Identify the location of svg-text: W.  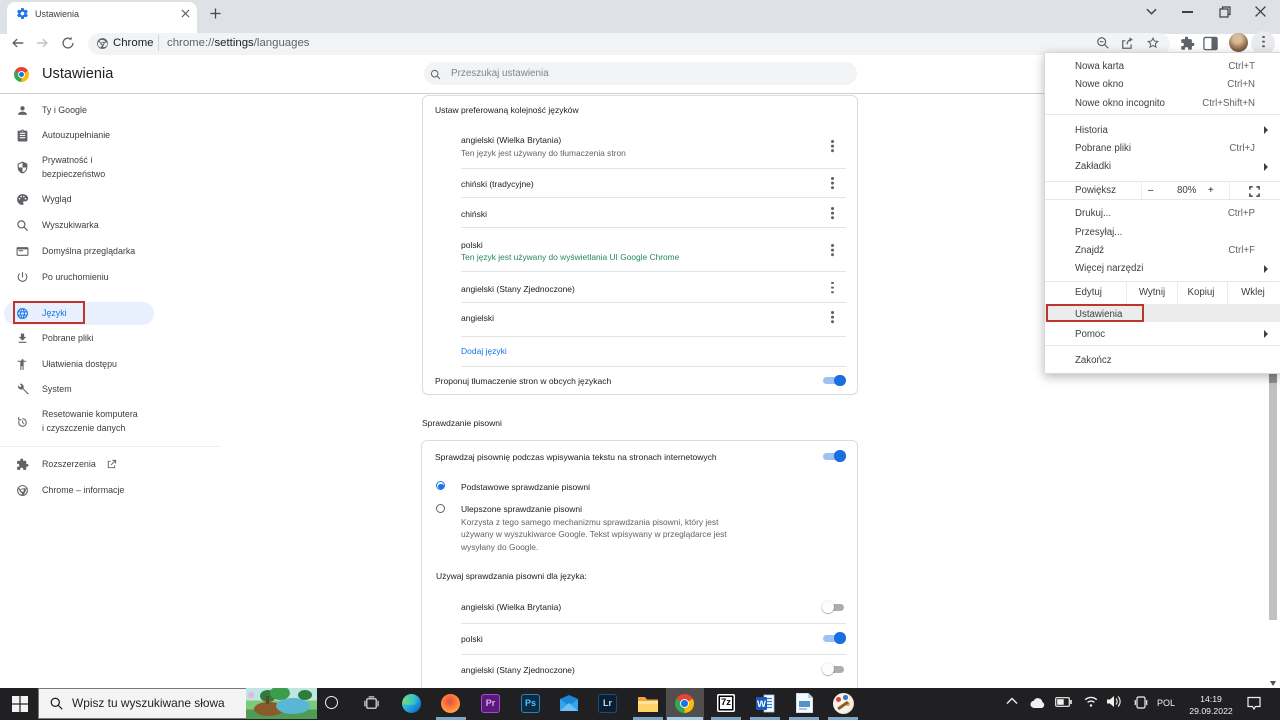
(761, 704).